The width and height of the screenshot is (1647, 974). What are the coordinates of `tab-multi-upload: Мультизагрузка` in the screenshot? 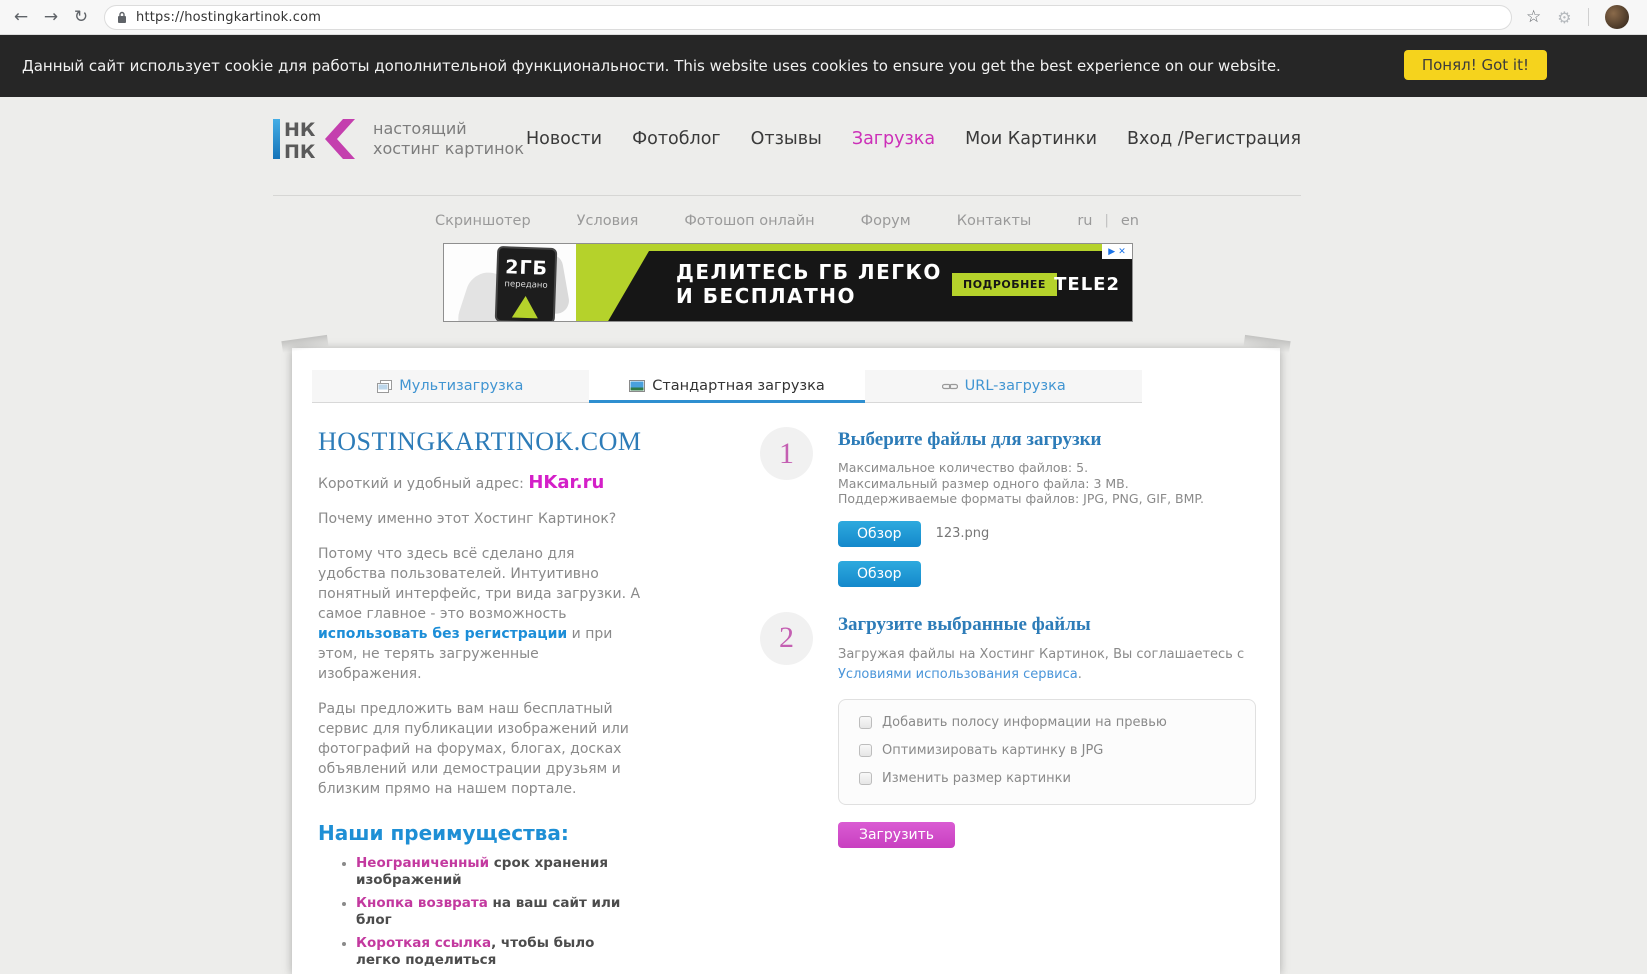 It's located at (450, 386).